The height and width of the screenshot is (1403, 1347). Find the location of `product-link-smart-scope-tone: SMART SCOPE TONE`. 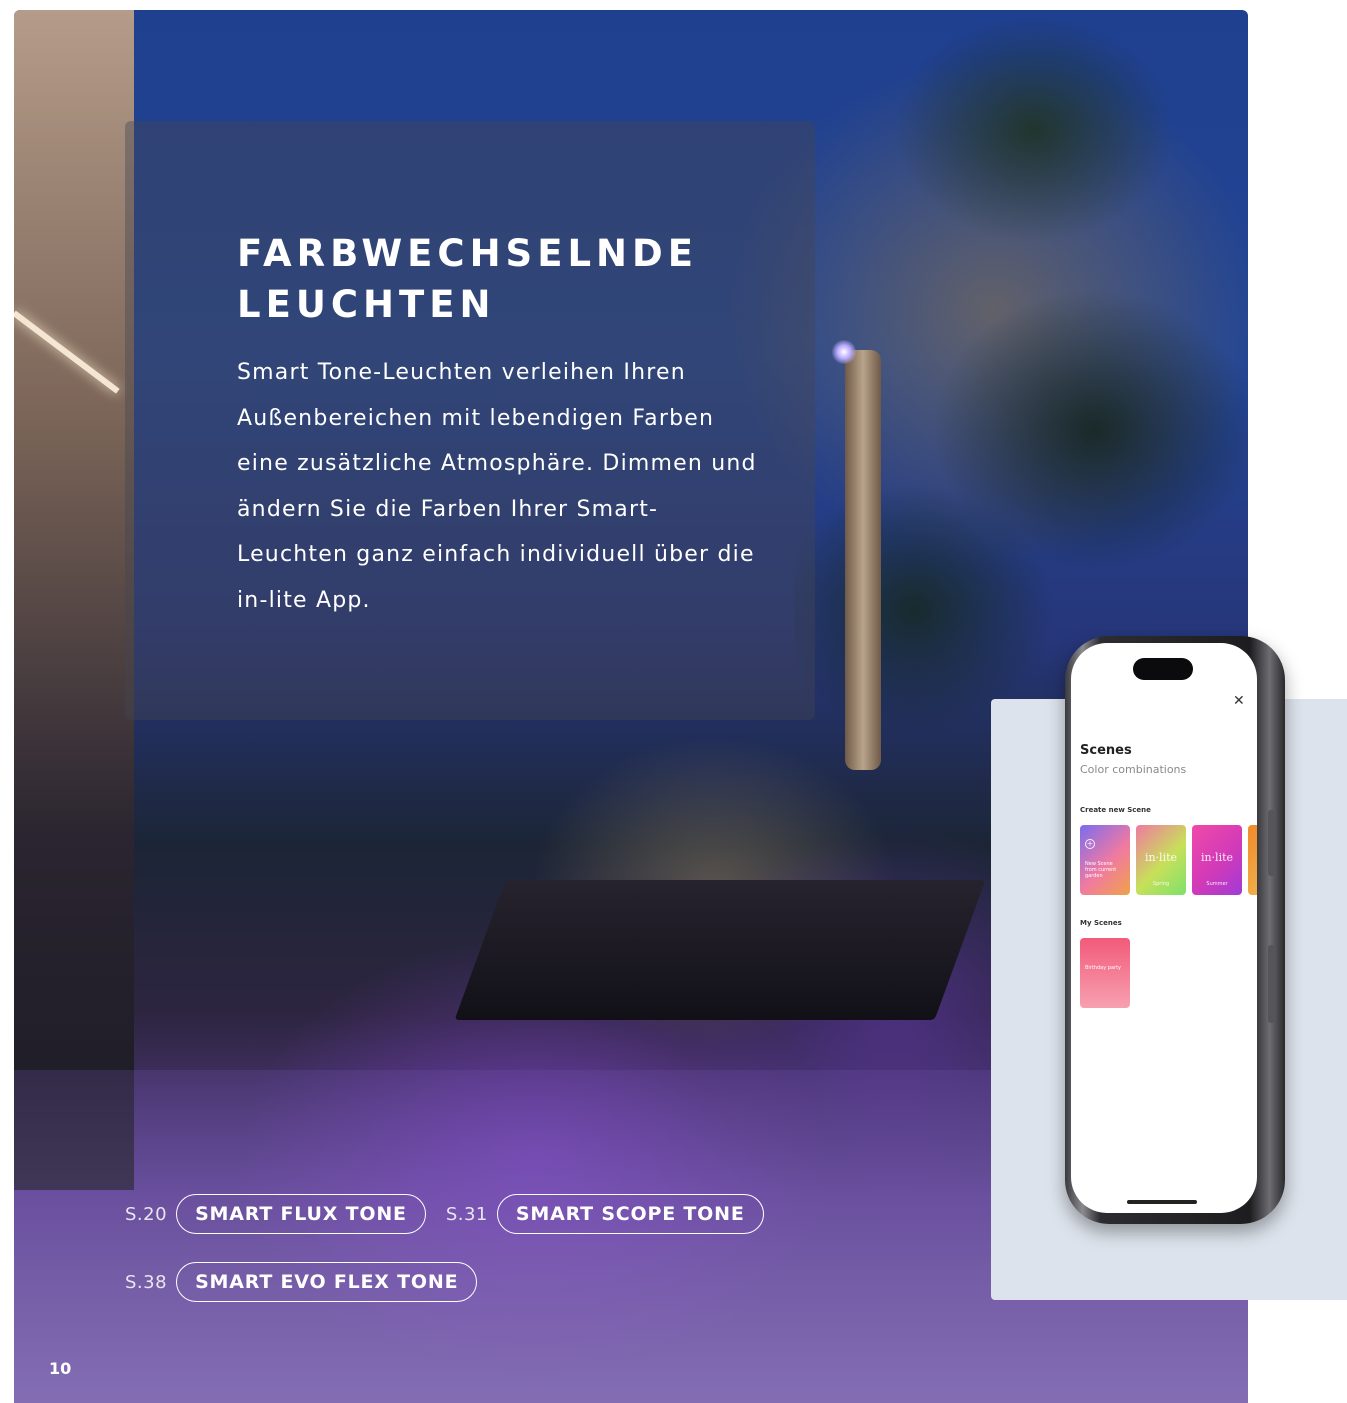

product-link-smart-scope-tone: SMART SCOPE TONE is located at coordinates (630, 1214).